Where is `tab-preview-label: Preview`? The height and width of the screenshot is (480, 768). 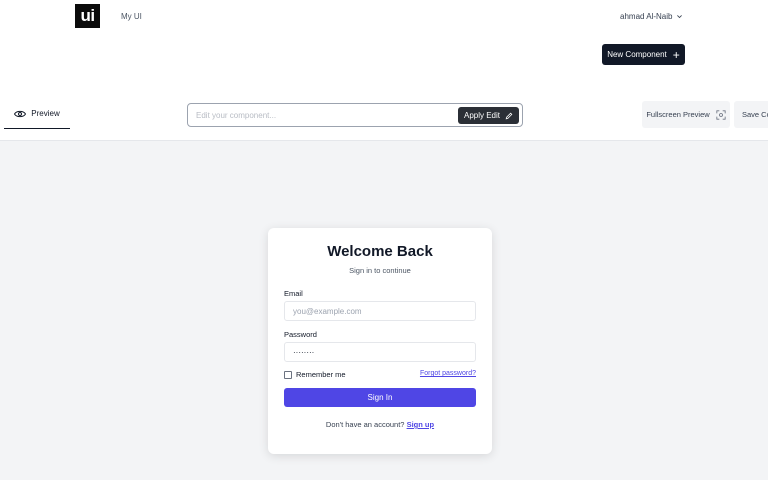 tab-preview-label: Preview is located at coordinates (45, 113).